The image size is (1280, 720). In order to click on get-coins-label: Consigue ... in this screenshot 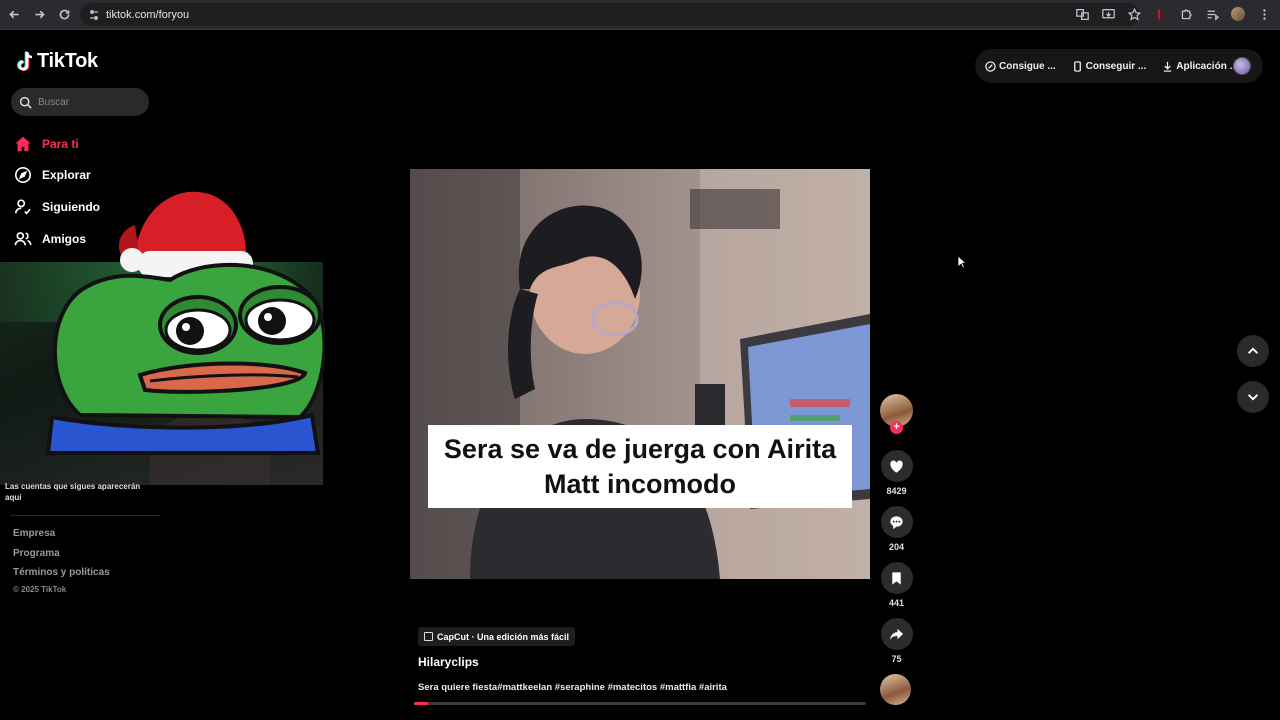, I will do `click(1027, 66)`.